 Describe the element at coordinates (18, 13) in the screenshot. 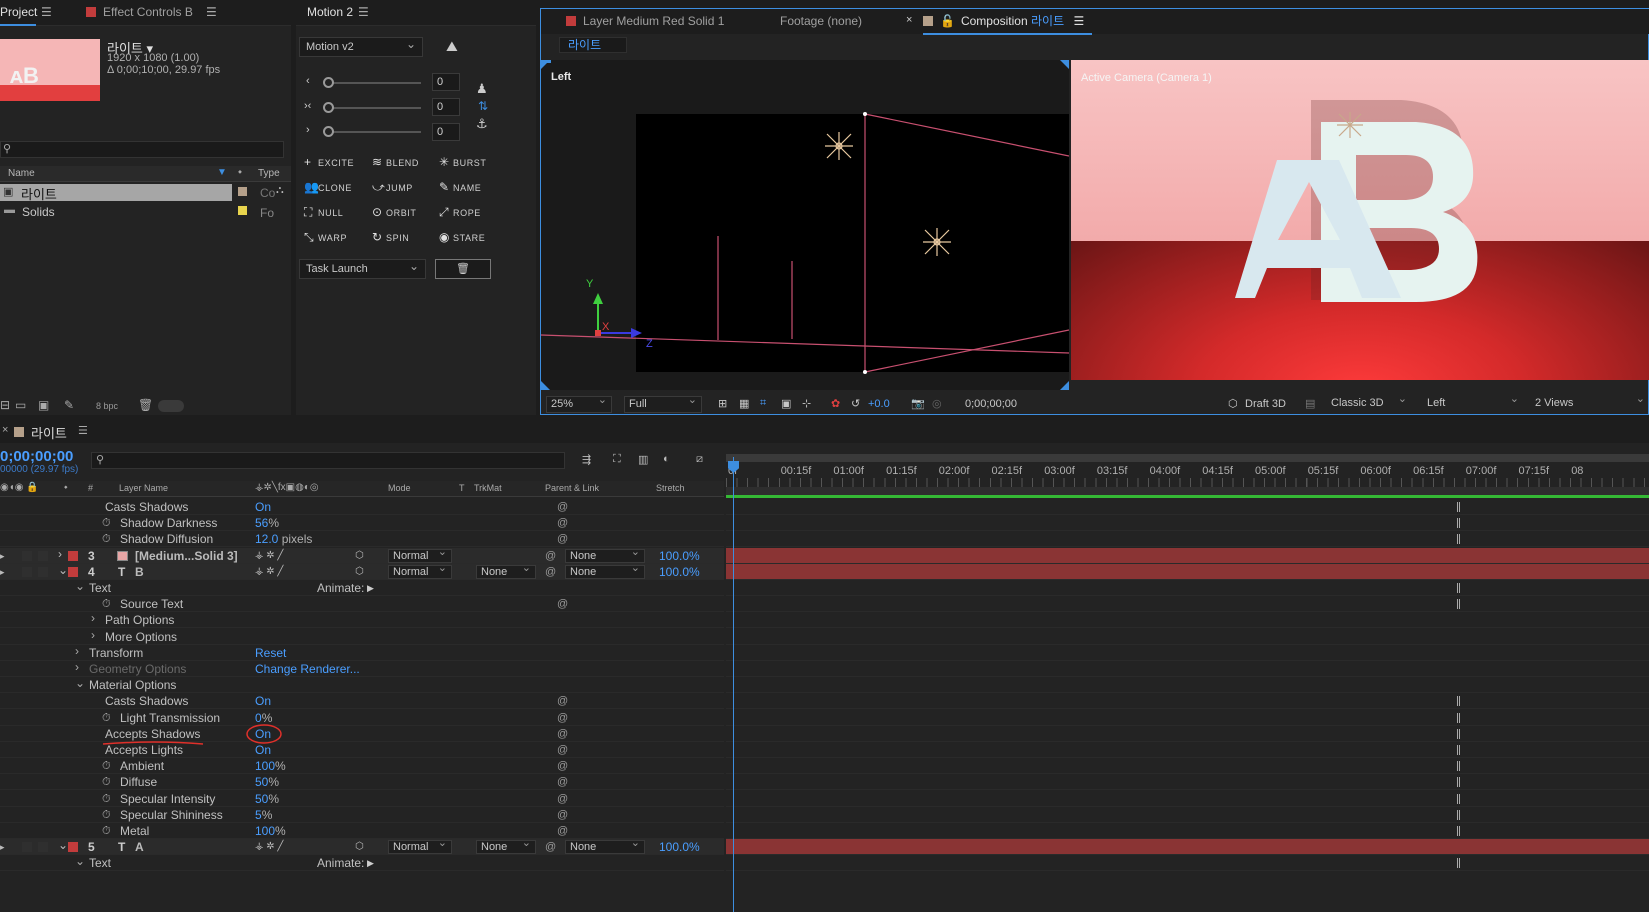

I see `tab-project: Project` at that location.